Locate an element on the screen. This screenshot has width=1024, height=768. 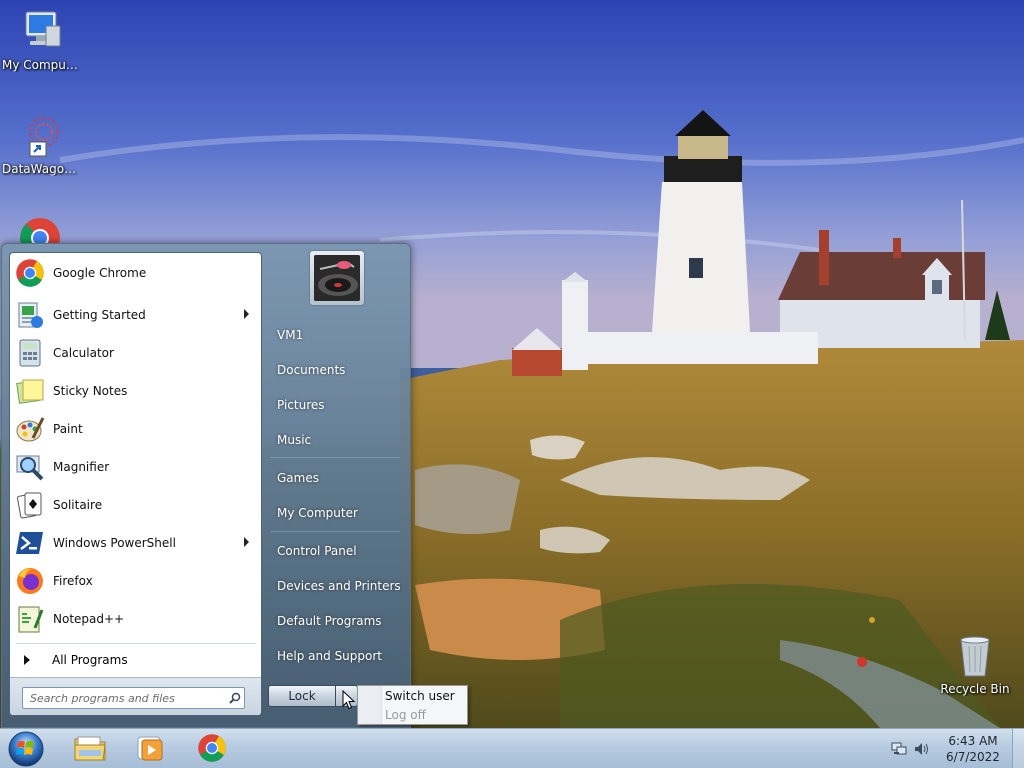
start-right-documents: Documents is located at coordinates (334, 370).